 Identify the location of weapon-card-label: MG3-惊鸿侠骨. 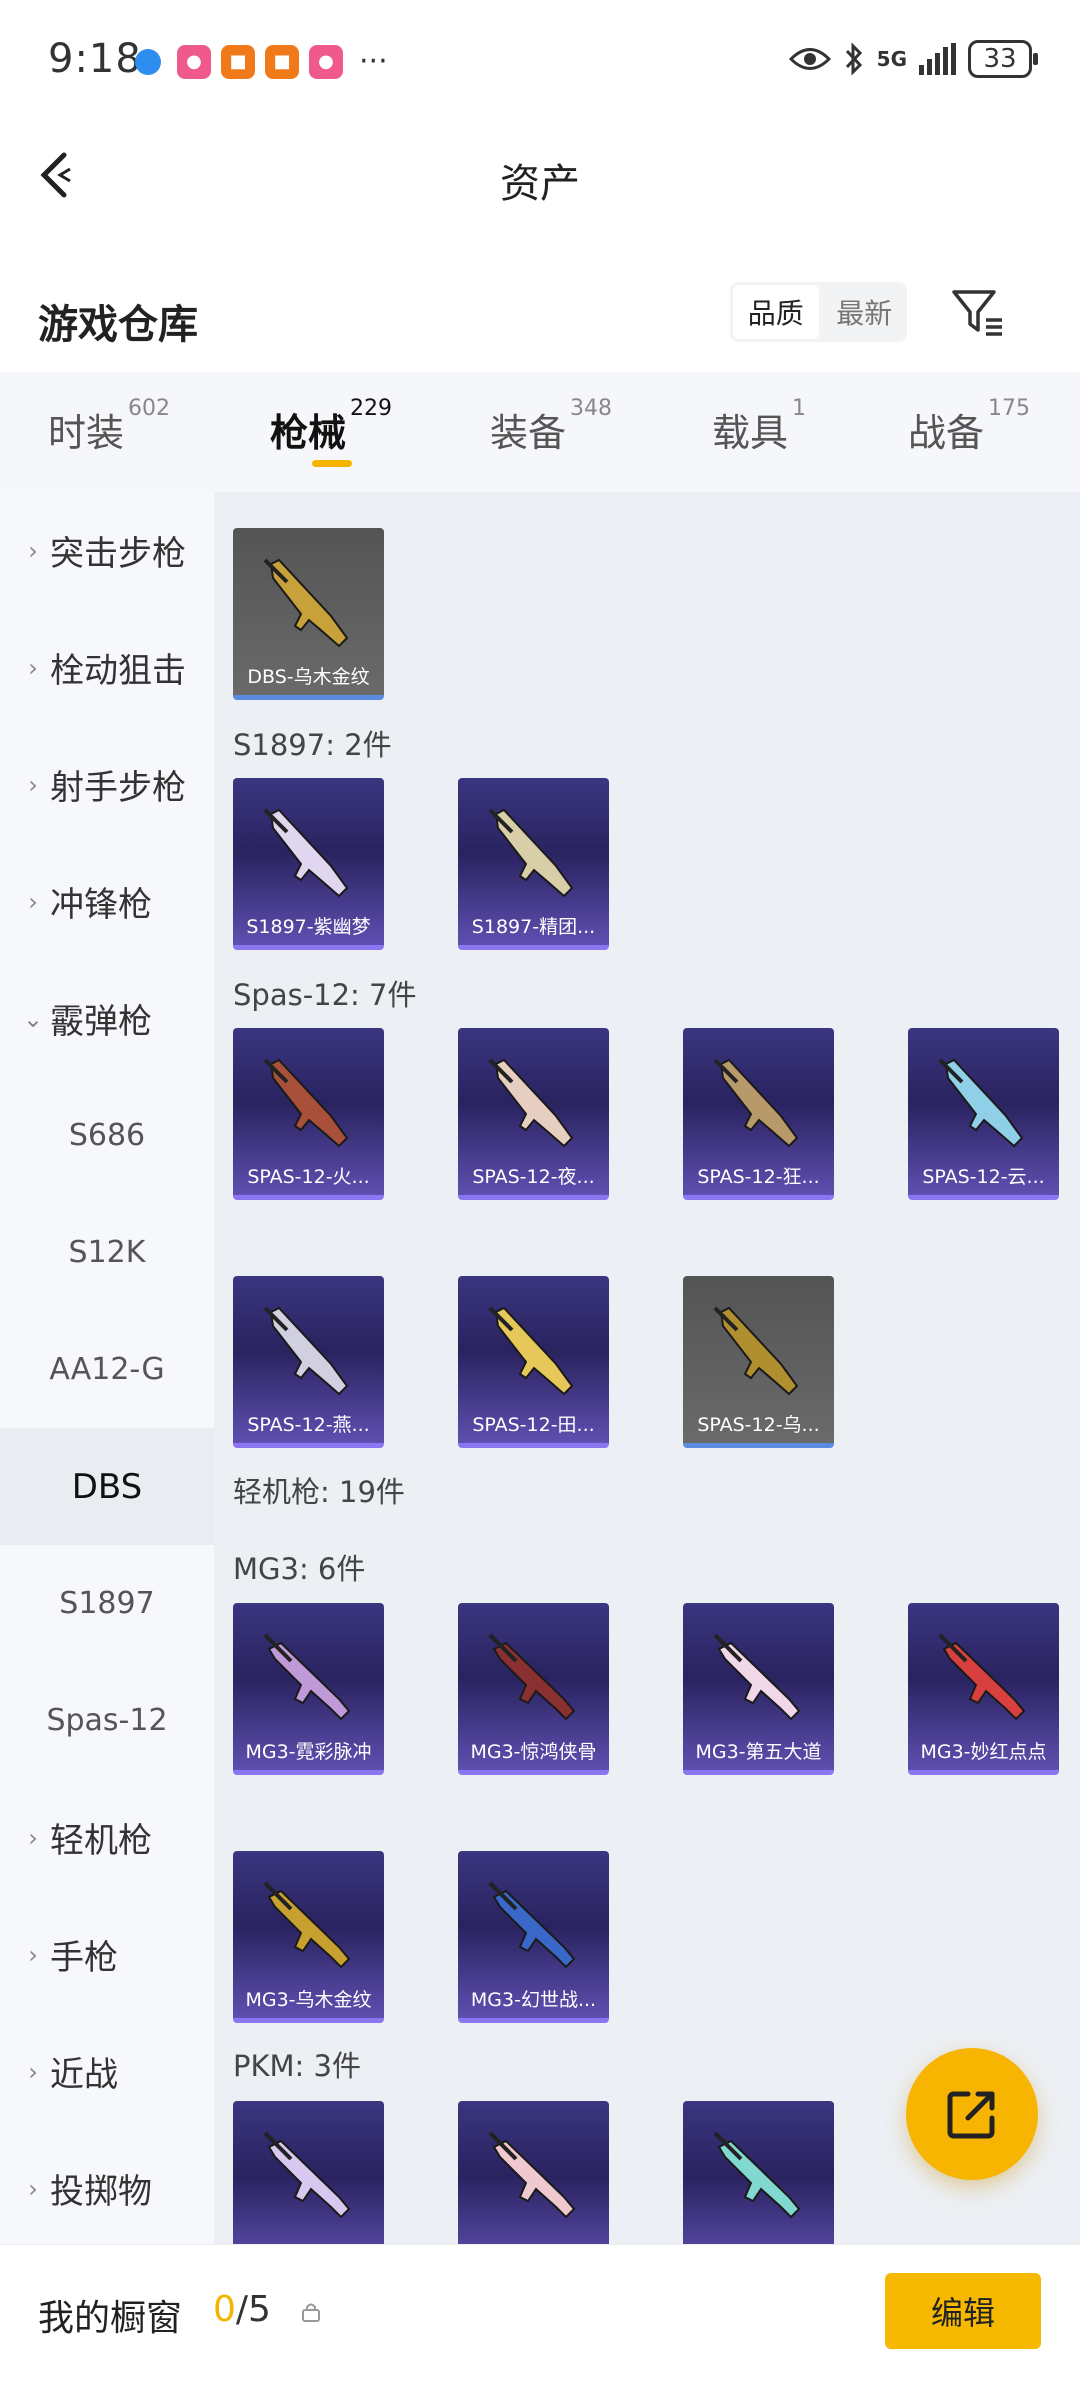
(533, 1752).